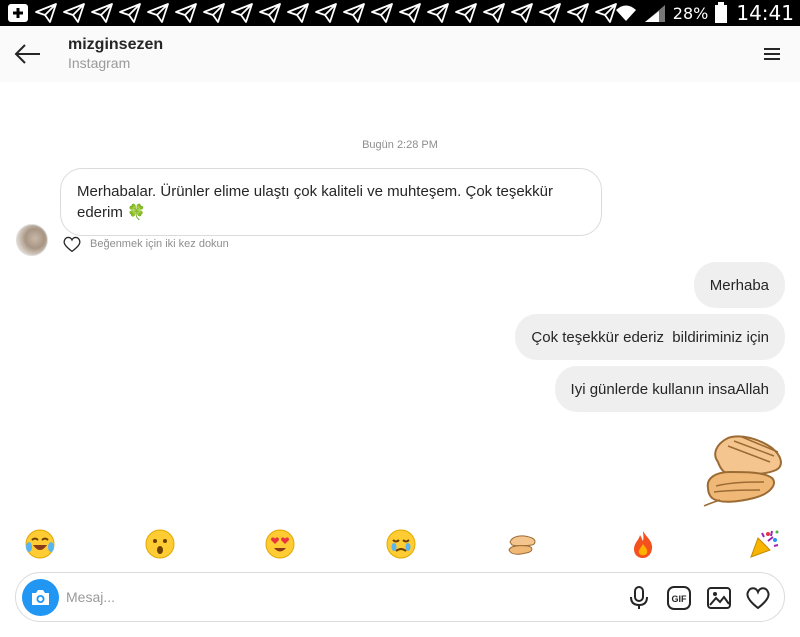 This screenshot has height=637, width=800. Describe the element at coordinates (72, 244) in the screenshot. I see `heart-outline-icon` at that location.